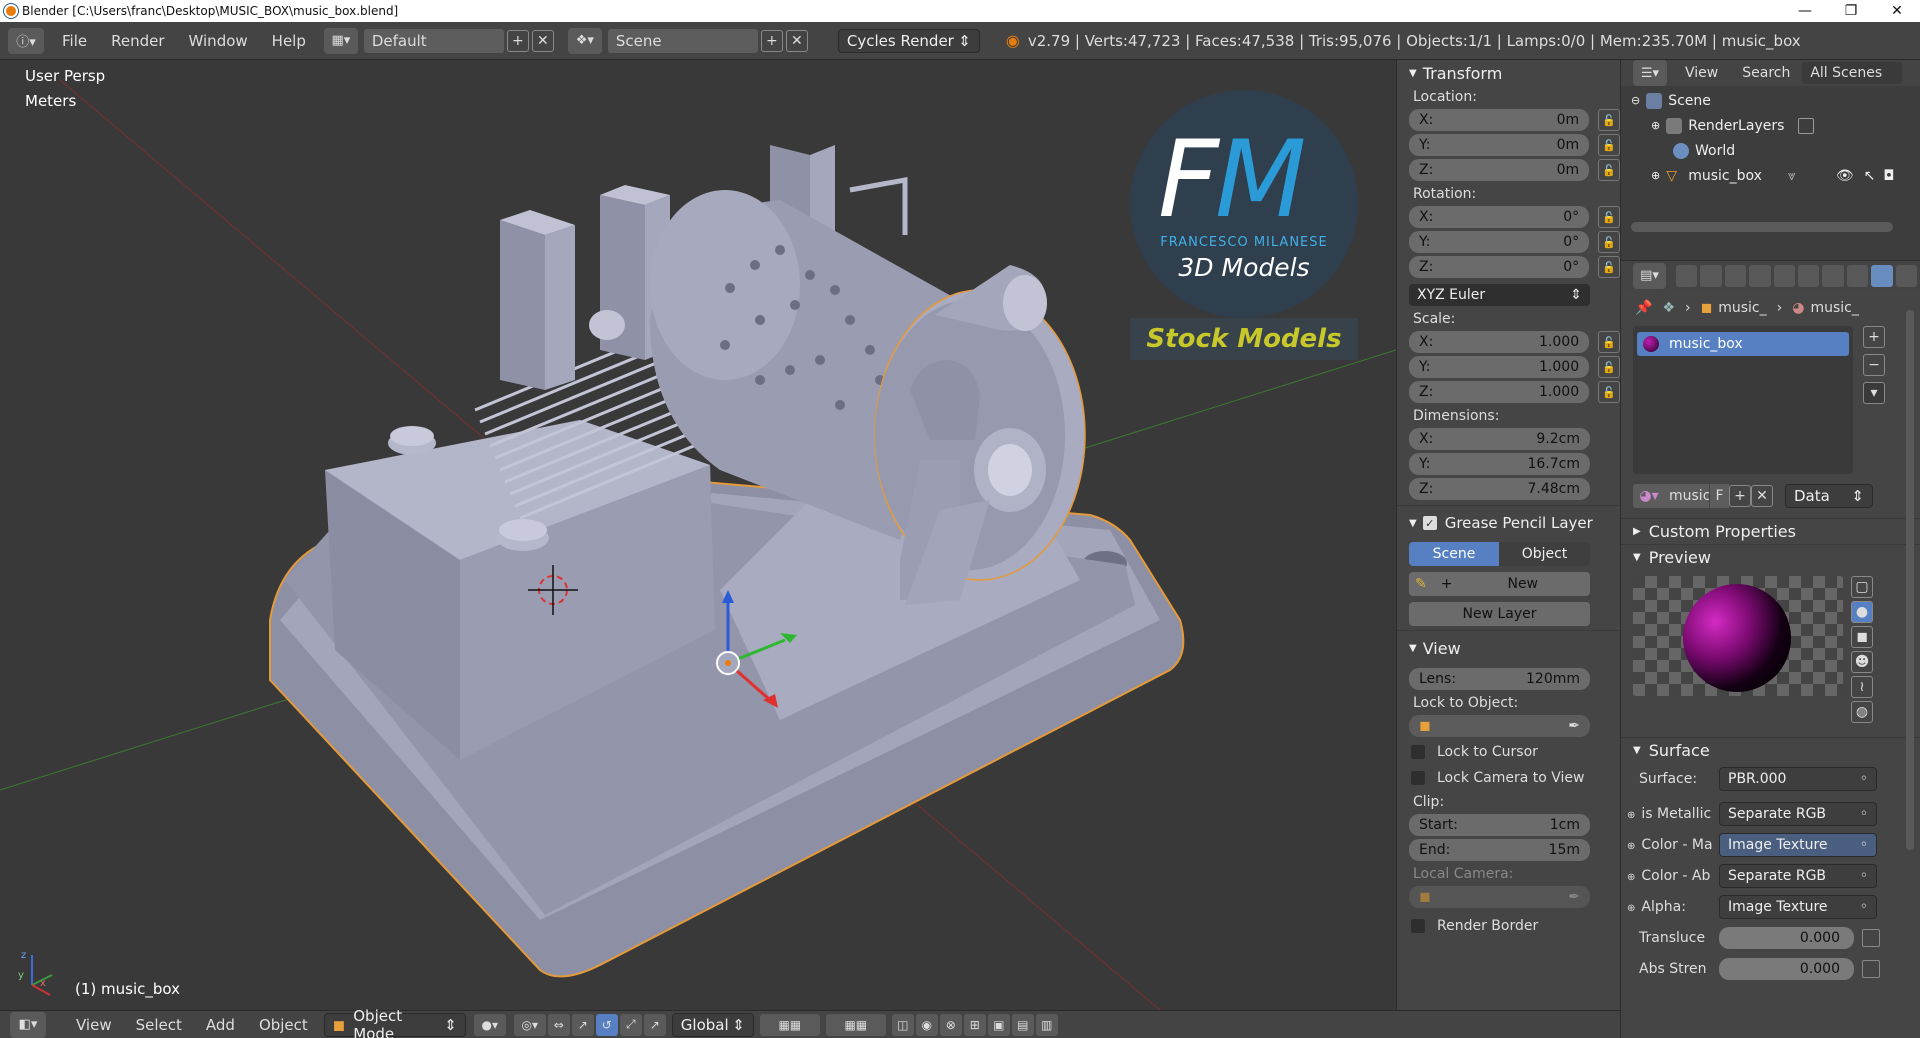 This screenshot has width=1920, height=1038. I want to click on input-metallic-dropdown: Separate RGB ◦, so click(1798, 813).